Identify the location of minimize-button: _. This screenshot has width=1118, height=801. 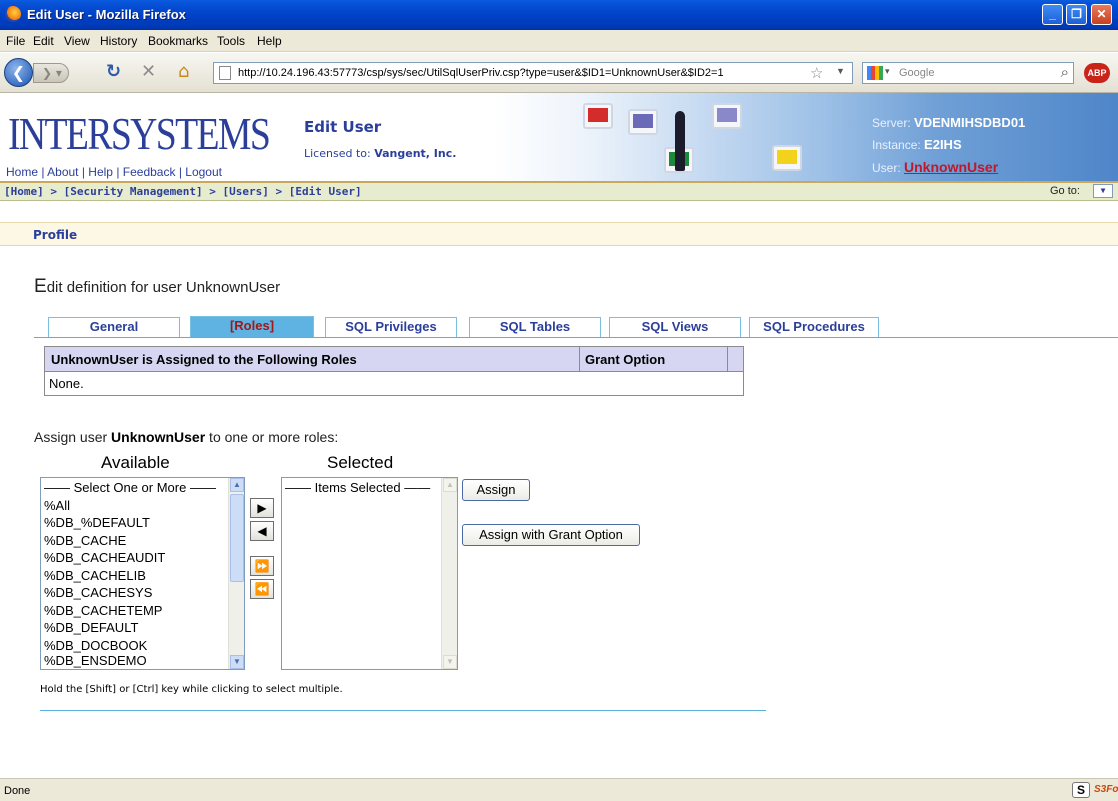
(1052, 14).